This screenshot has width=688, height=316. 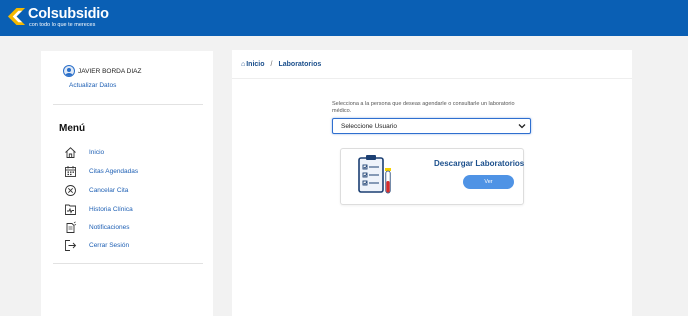 I want to click on cancel-circle-icon, so click(x=70, y=190).